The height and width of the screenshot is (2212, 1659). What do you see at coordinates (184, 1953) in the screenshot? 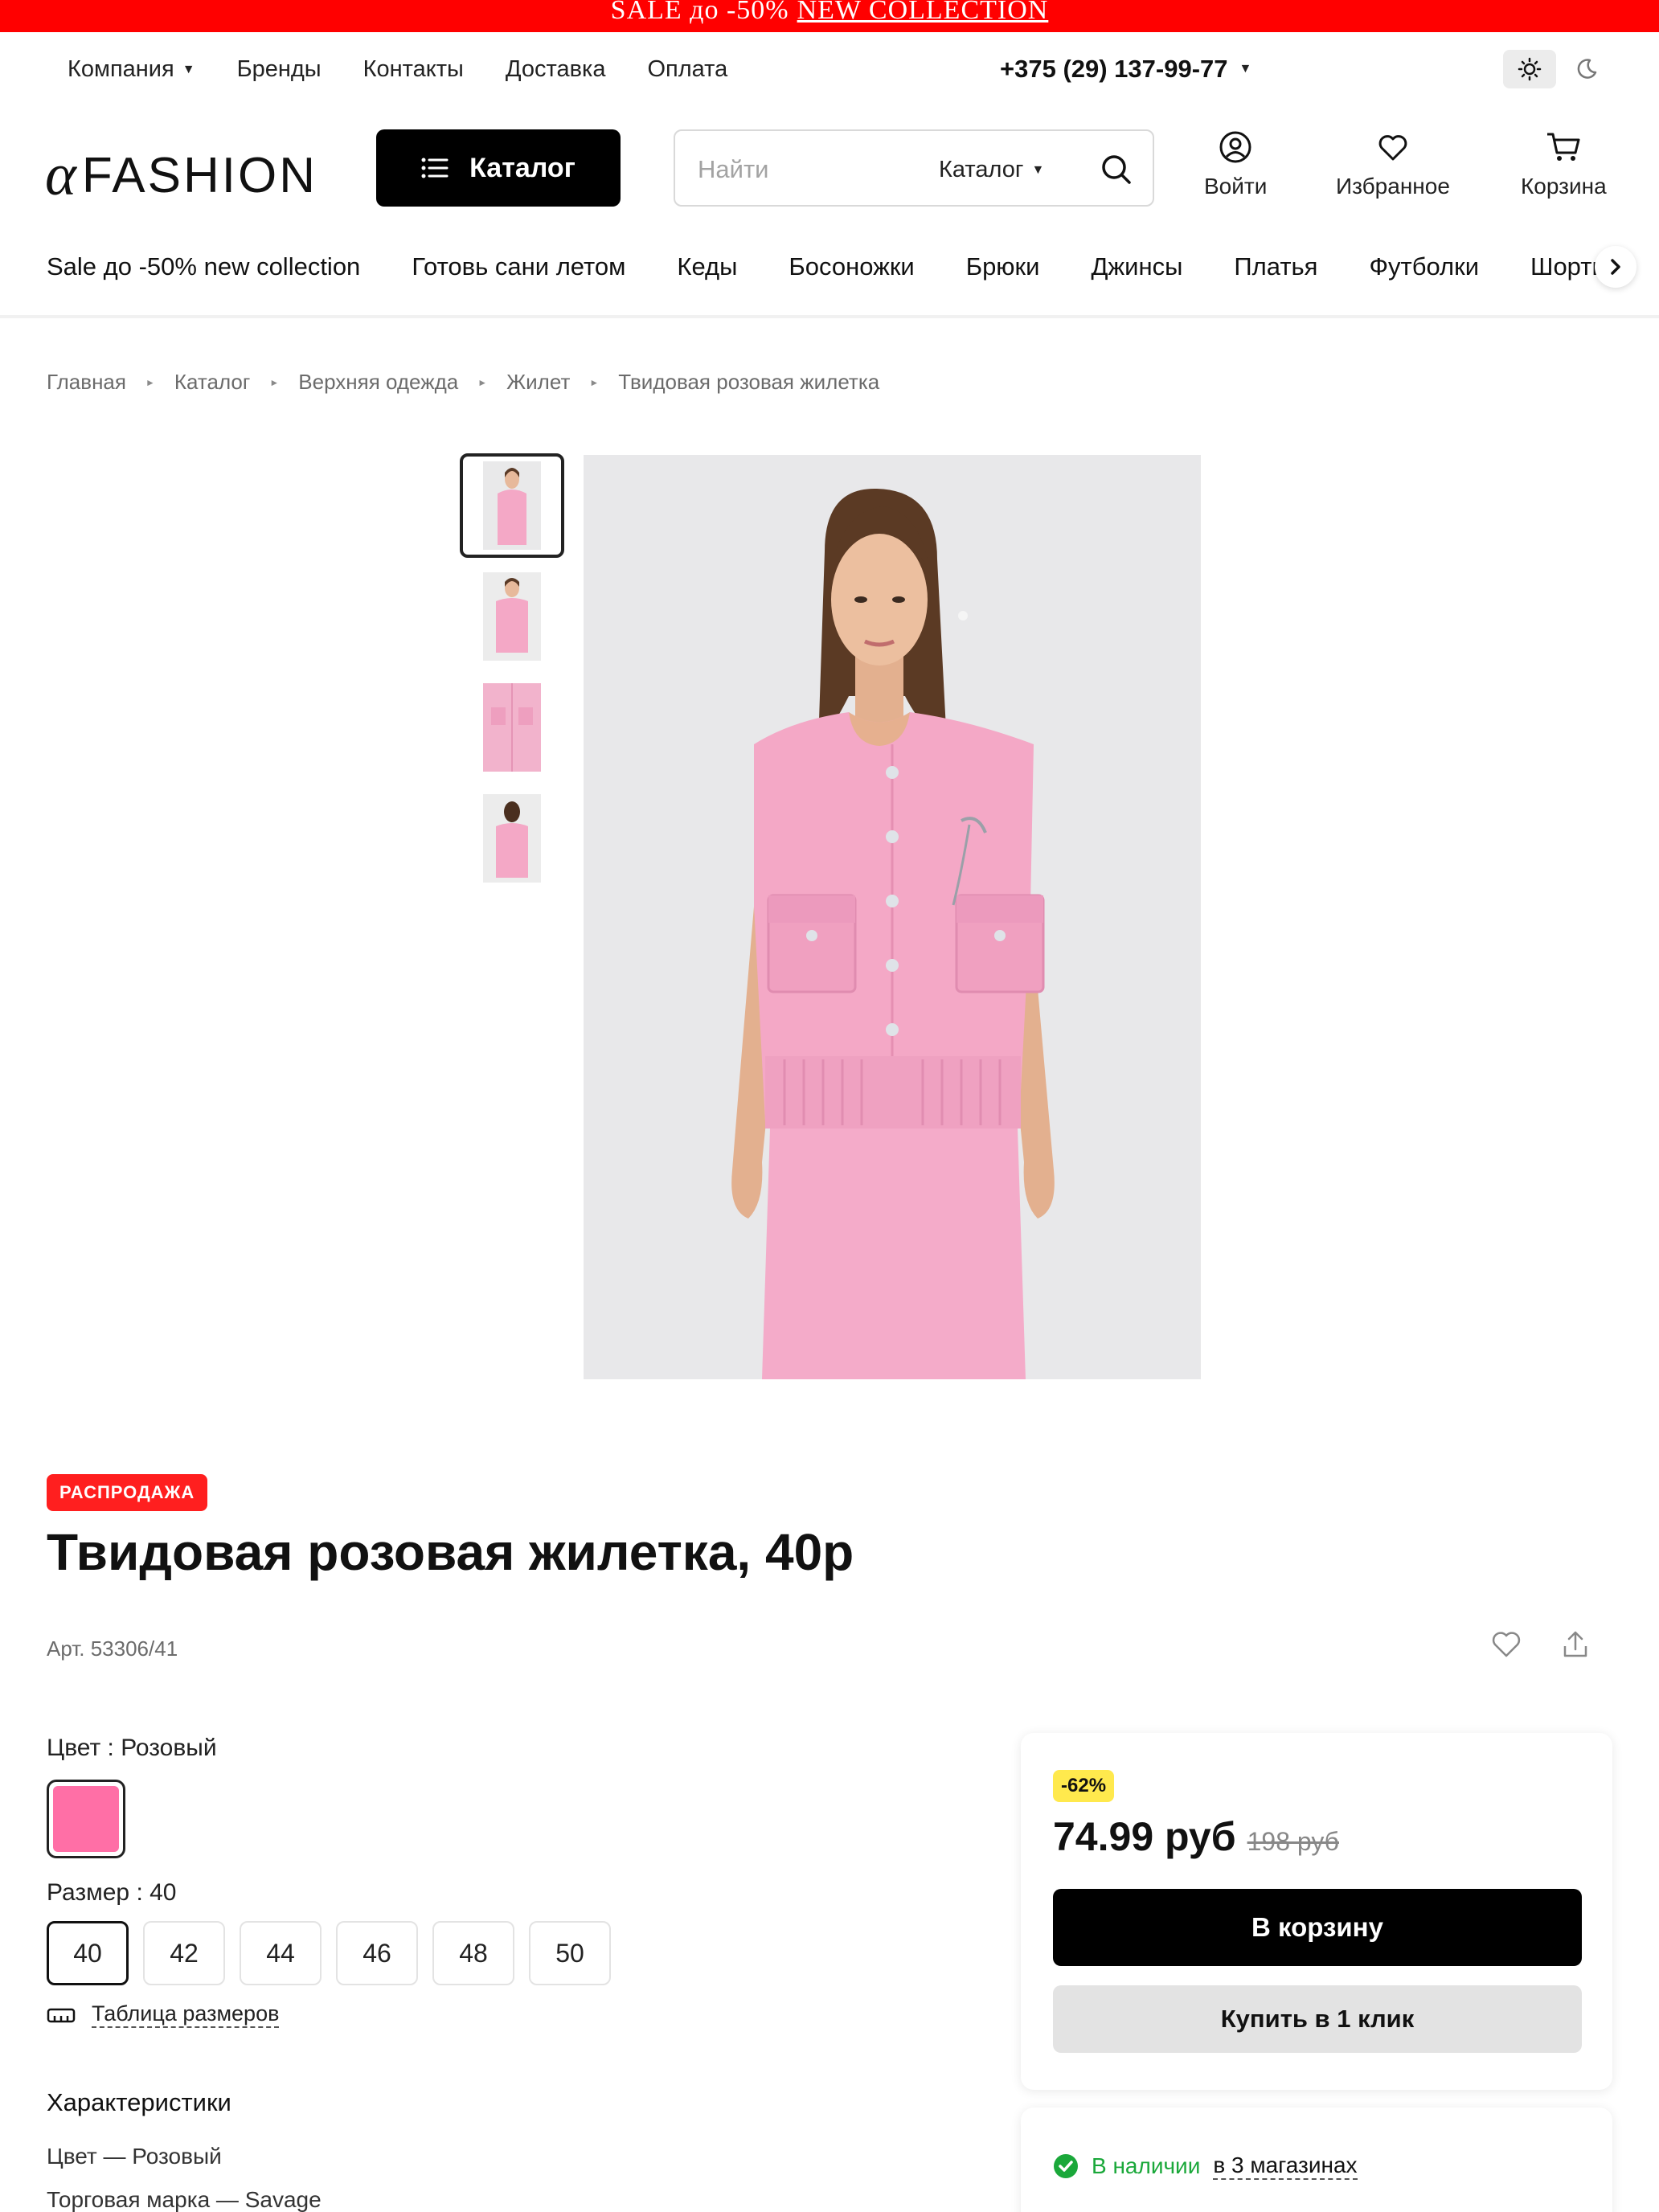
I see `size-option: 42` at bounding box center [184, 1953].